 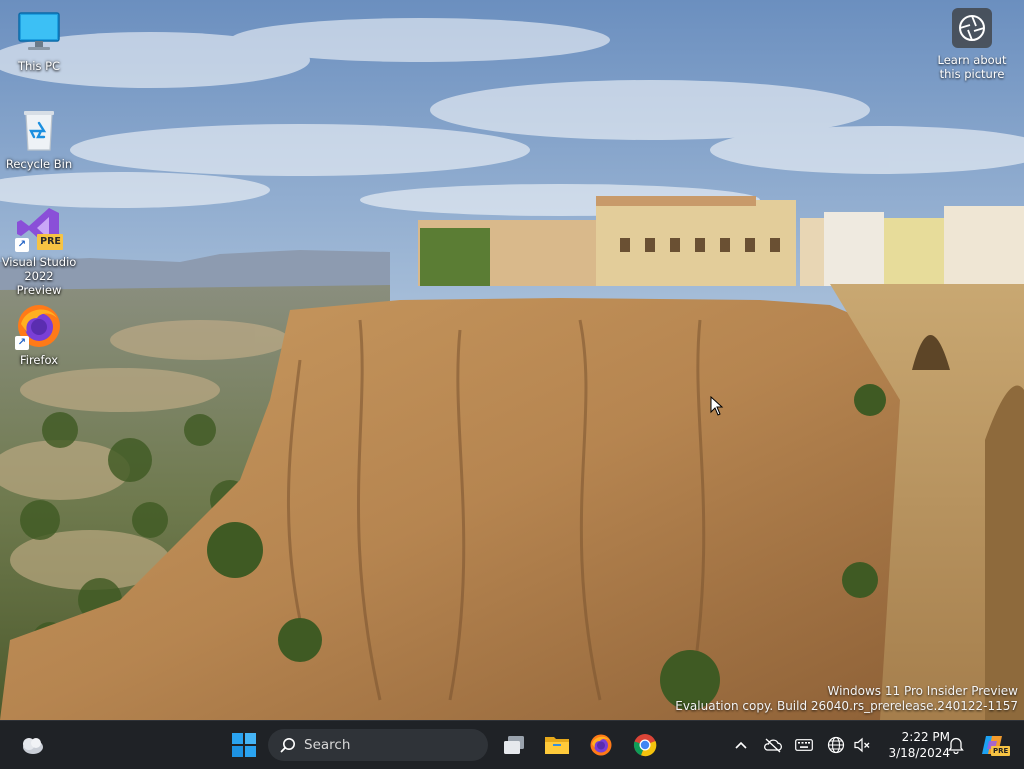 What do you see at coordinates (919, 753) in the screenshot?
I see `clock-date: 3/18/2024` at bounding box center [919, 753].